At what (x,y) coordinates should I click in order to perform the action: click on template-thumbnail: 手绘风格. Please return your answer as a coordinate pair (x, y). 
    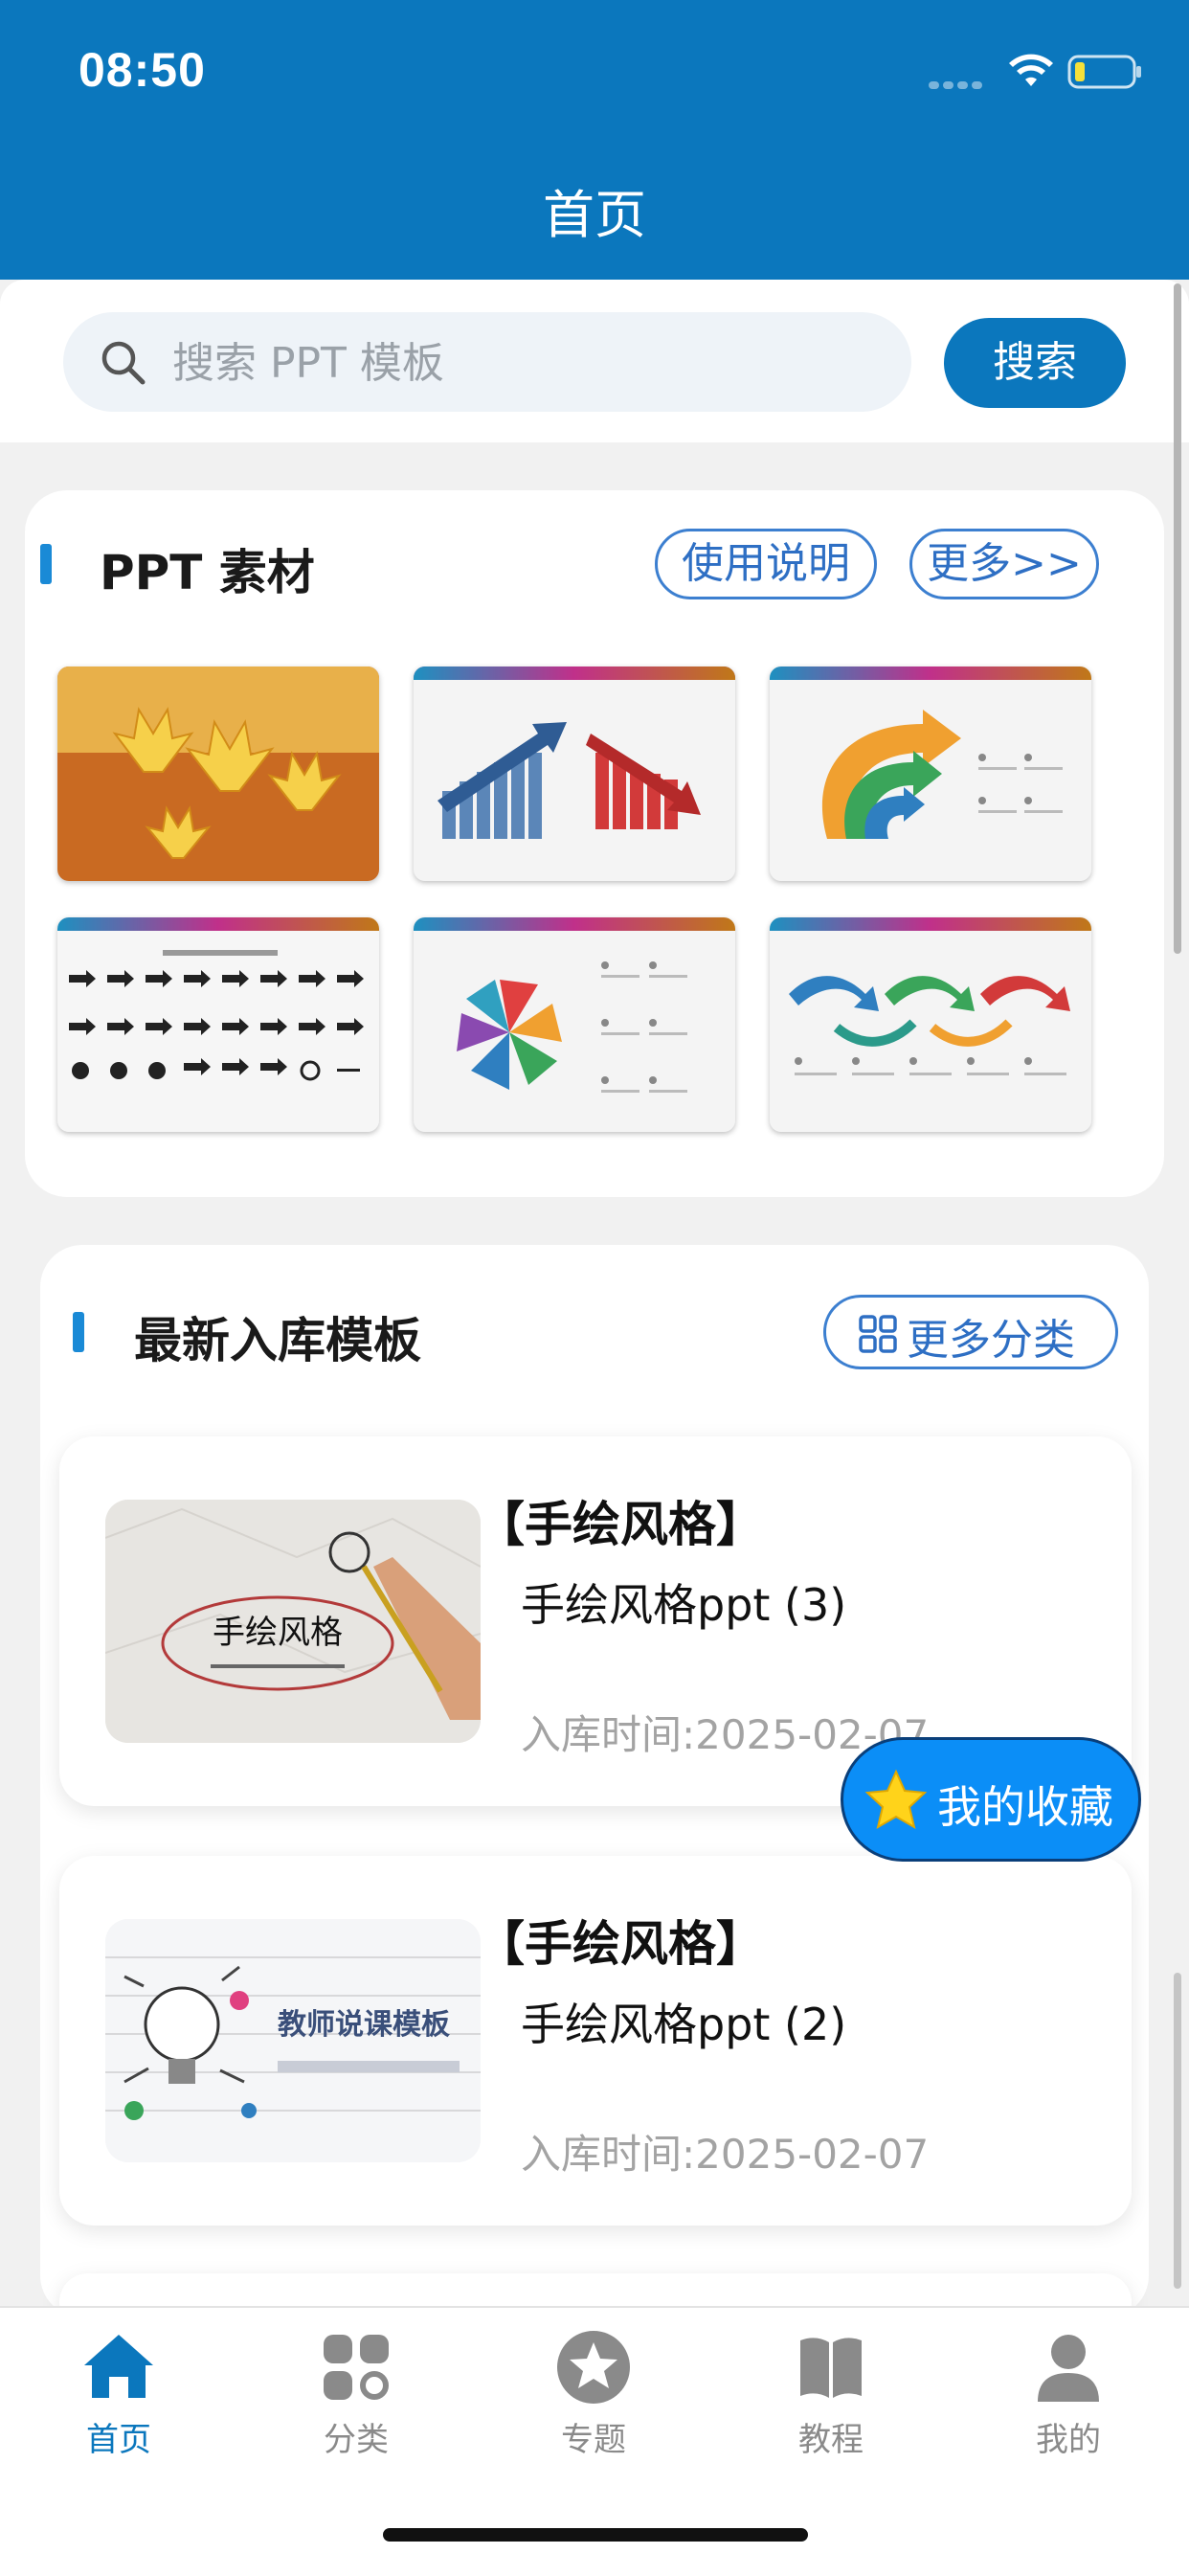
    Looking at the image, I should click on (293, 1621).